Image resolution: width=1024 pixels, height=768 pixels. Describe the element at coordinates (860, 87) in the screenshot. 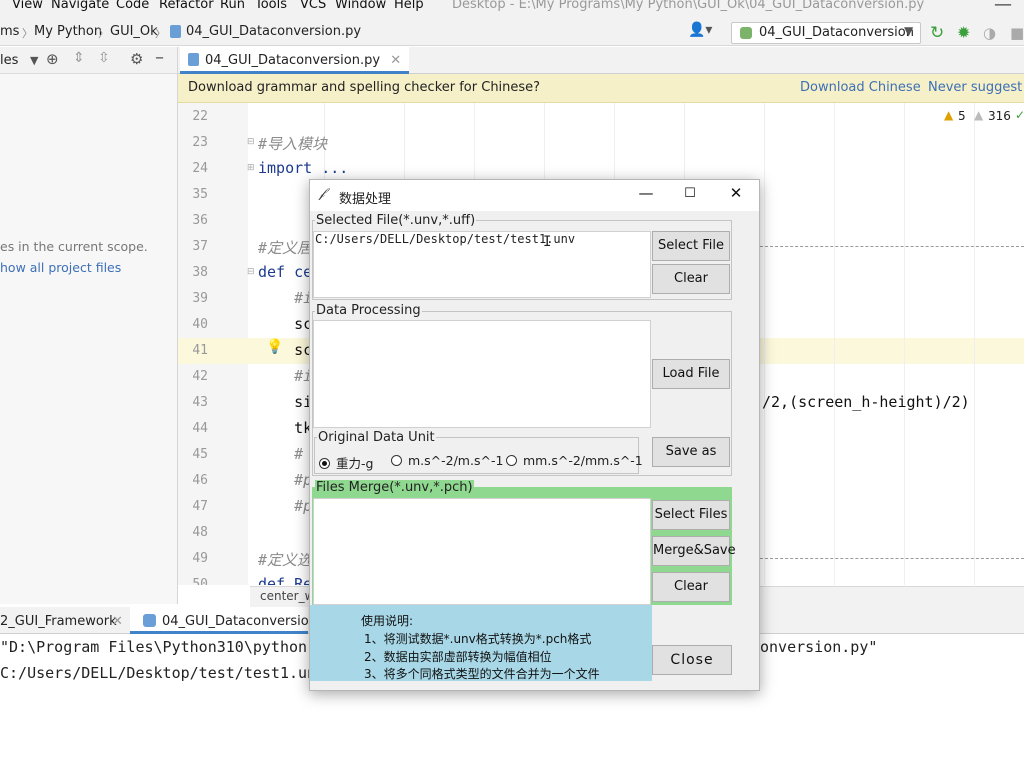

I see `download-chinese-link: Download Chinese` at that location.